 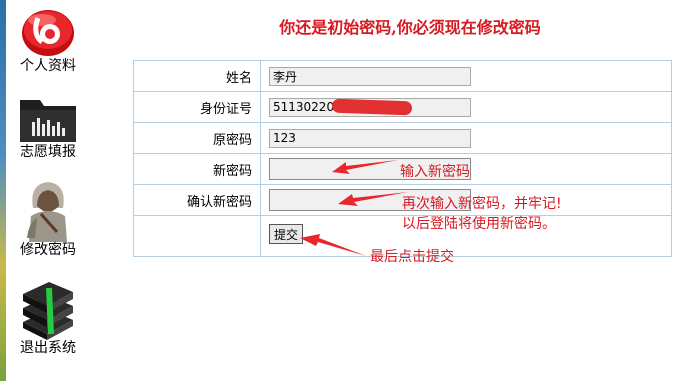 I want to click on annotation-enter-new: 输入新密码, so click(x=435, y=172).